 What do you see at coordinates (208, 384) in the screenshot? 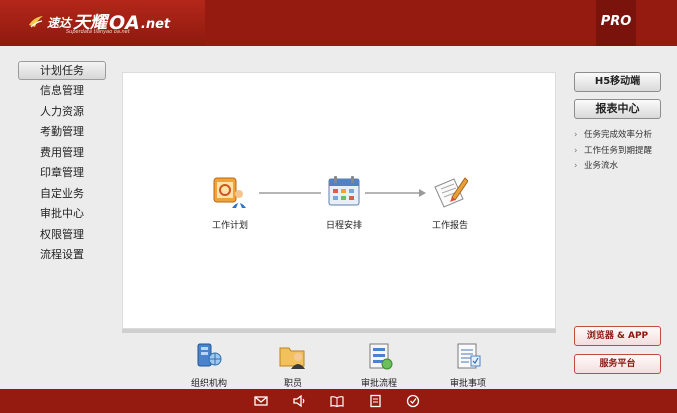
I see `shortcut-label: 组织机构` at bounding box center [208, 384].